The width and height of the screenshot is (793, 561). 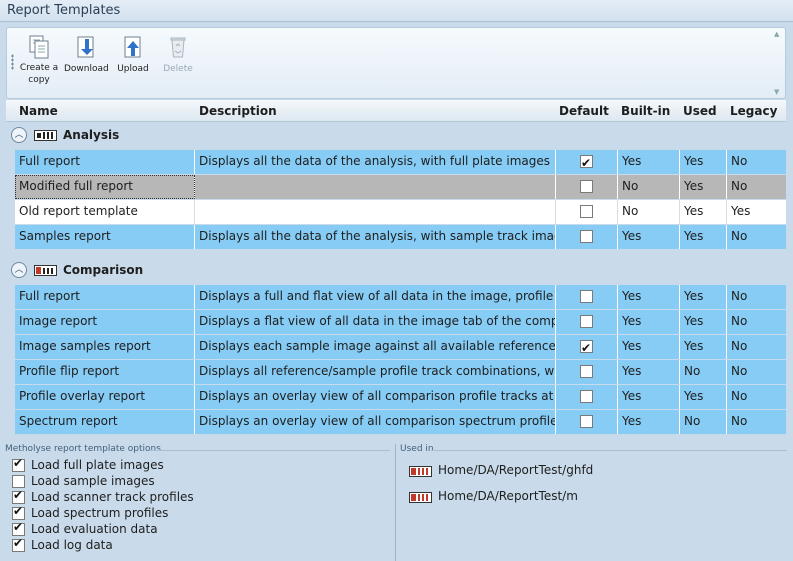 I want to click on analysis-icon, so click(x=45, y=135).